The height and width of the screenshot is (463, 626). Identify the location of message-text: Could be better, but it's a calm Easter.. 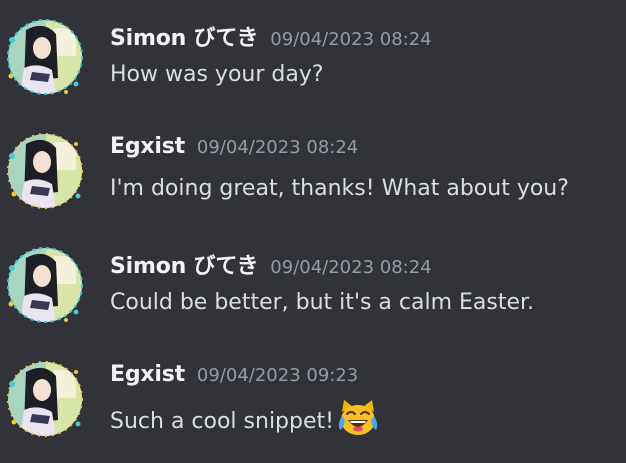
(322, 302).